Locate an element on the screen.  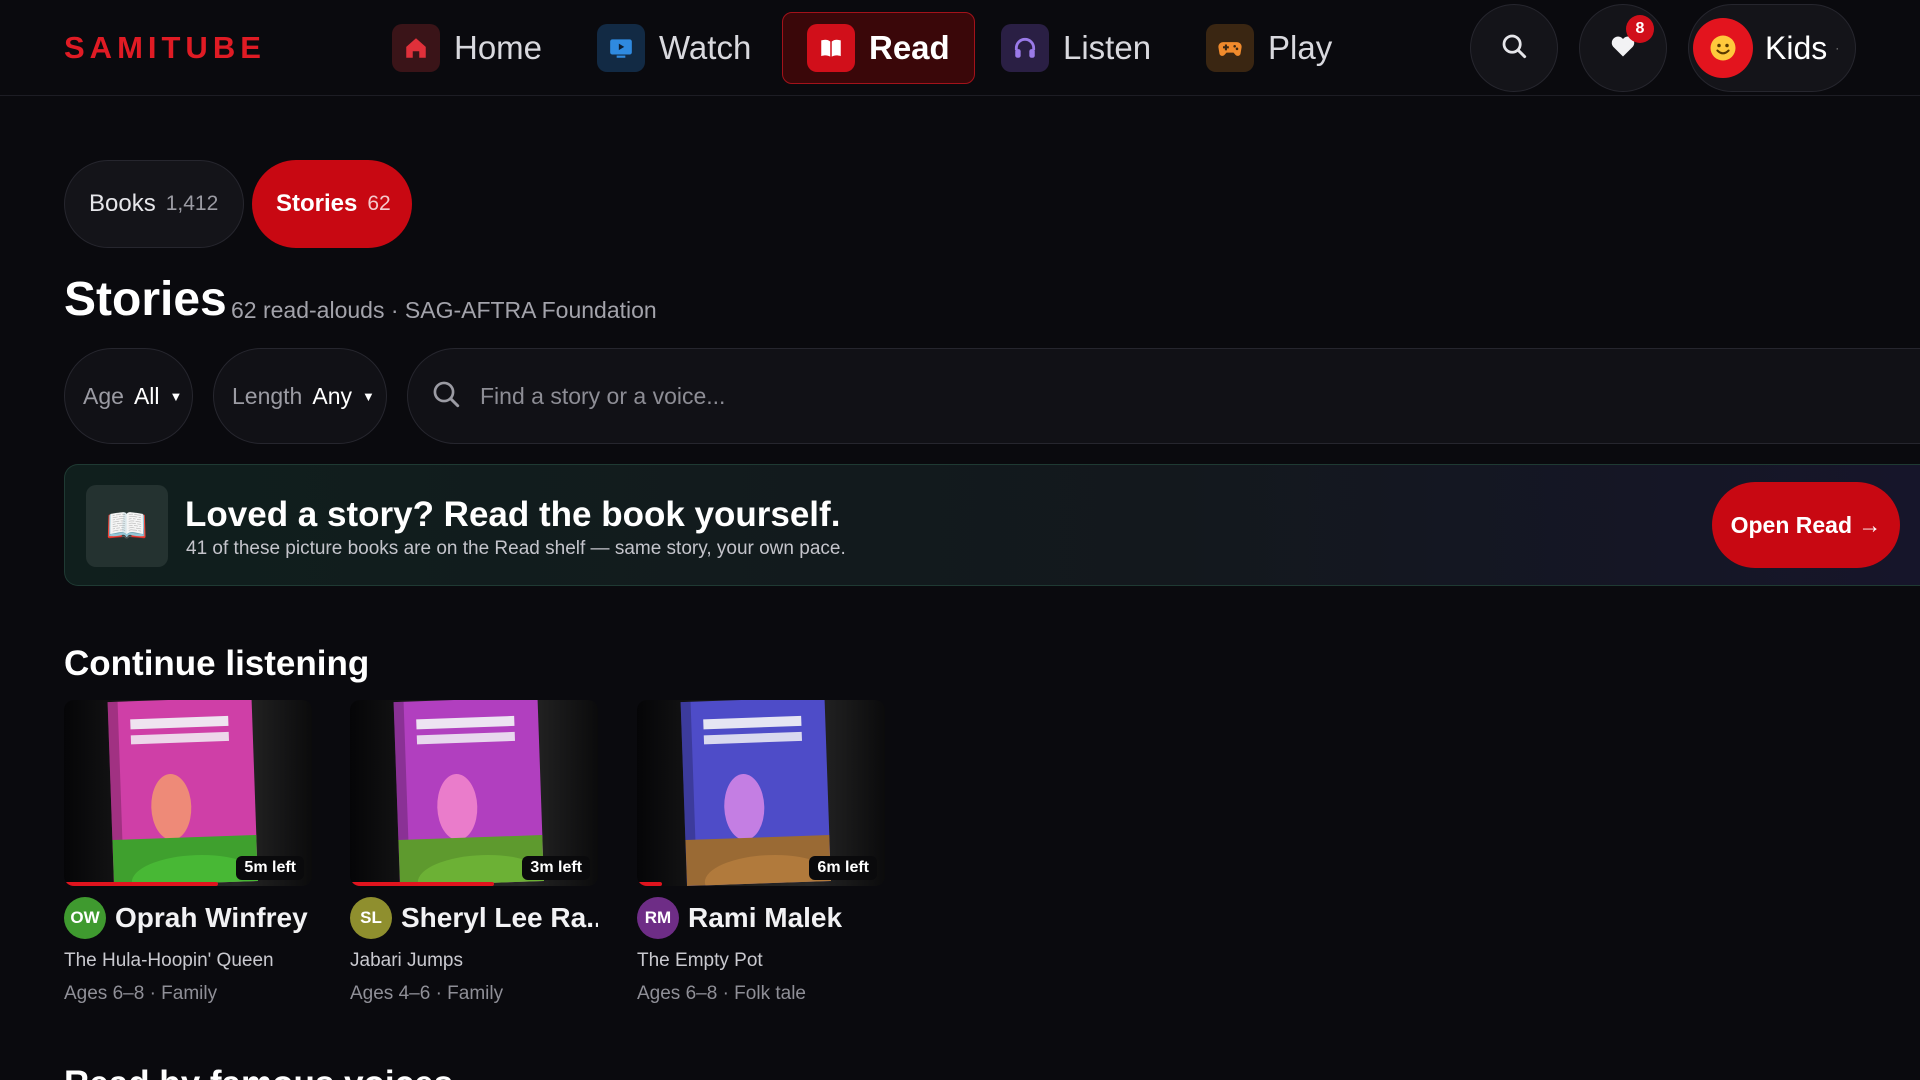
favorites-count-badge: 8 is located at coordinates (1640, 29).